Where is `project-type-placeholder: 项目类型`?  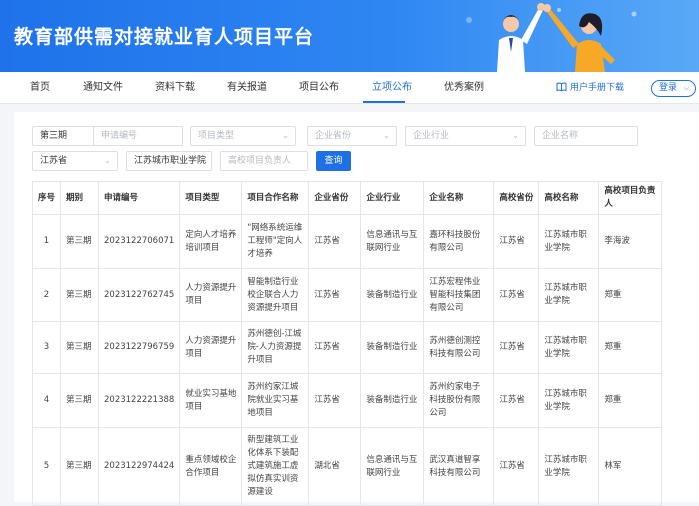
project-type-placeholder: 项目类型 is located at coordinates (216, 136).